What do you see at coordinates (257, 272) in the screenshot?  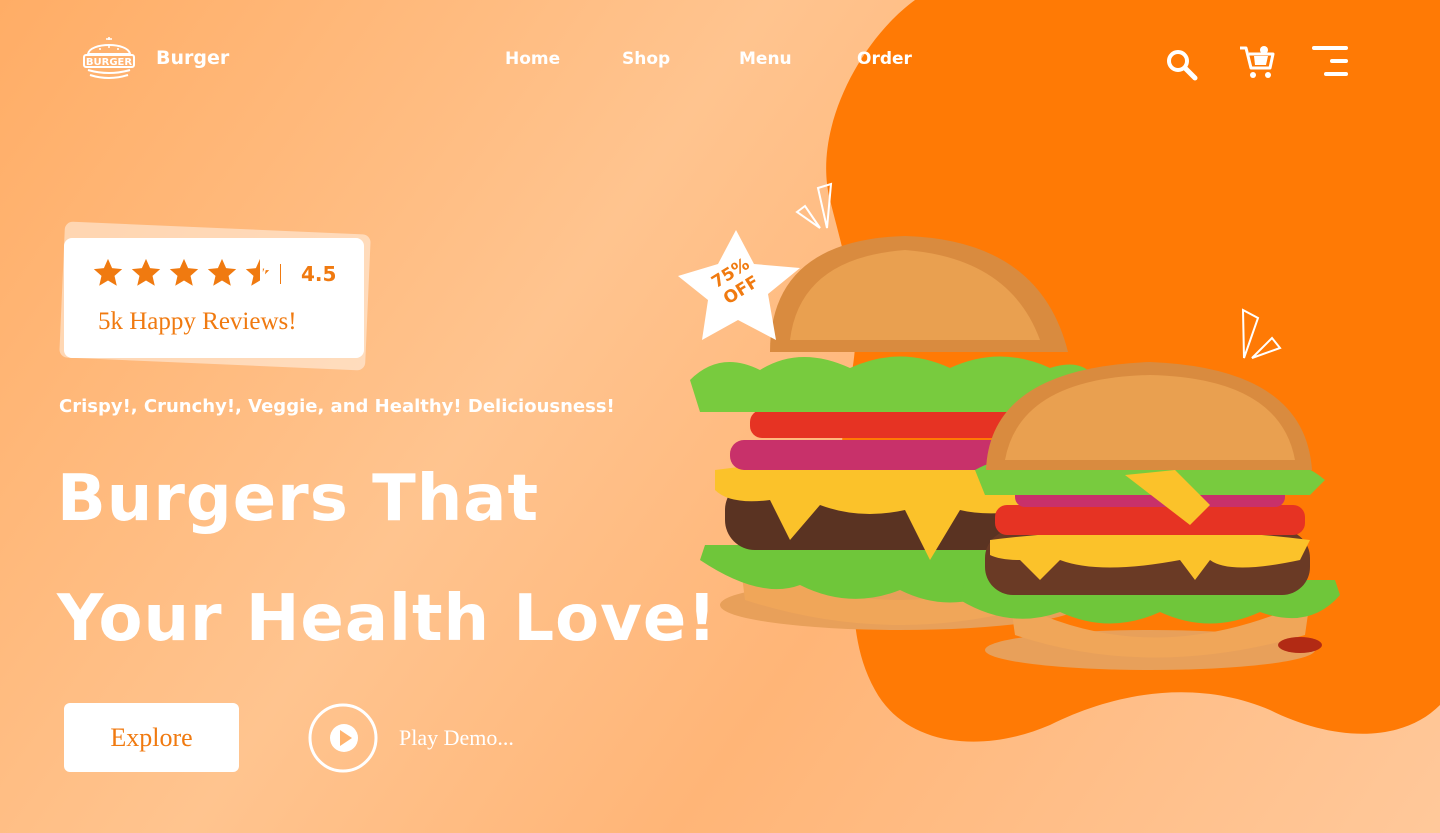 I see `half-star-icon` at bounding box center [257, 272].